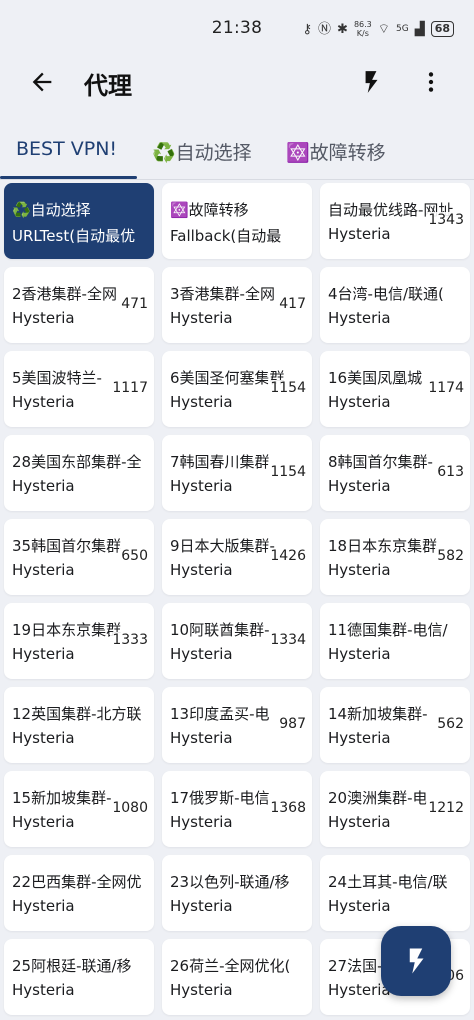  What do you see at coordinates (237, 221) in the screenshot?
I see `proxy-card: 🔯故障转移 Fallback(自动最` at bounding box center [237, 221].